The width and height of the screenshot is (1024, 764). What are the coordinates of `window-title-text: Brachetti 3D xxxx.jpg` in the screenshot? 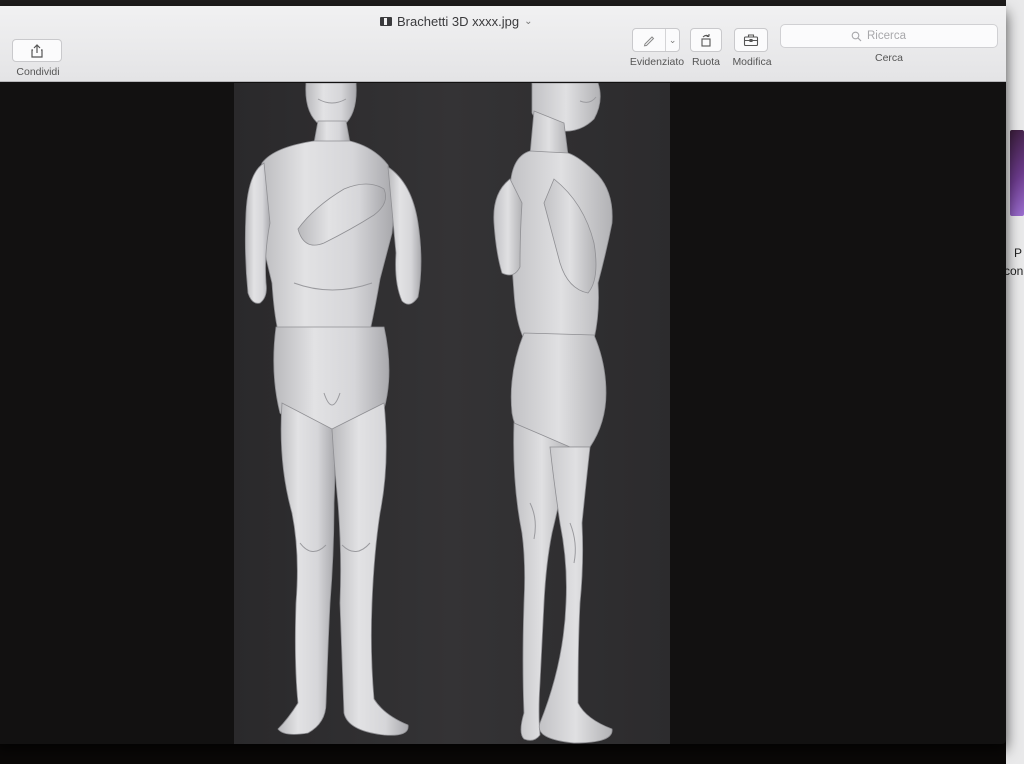 It's located at (458, 21).